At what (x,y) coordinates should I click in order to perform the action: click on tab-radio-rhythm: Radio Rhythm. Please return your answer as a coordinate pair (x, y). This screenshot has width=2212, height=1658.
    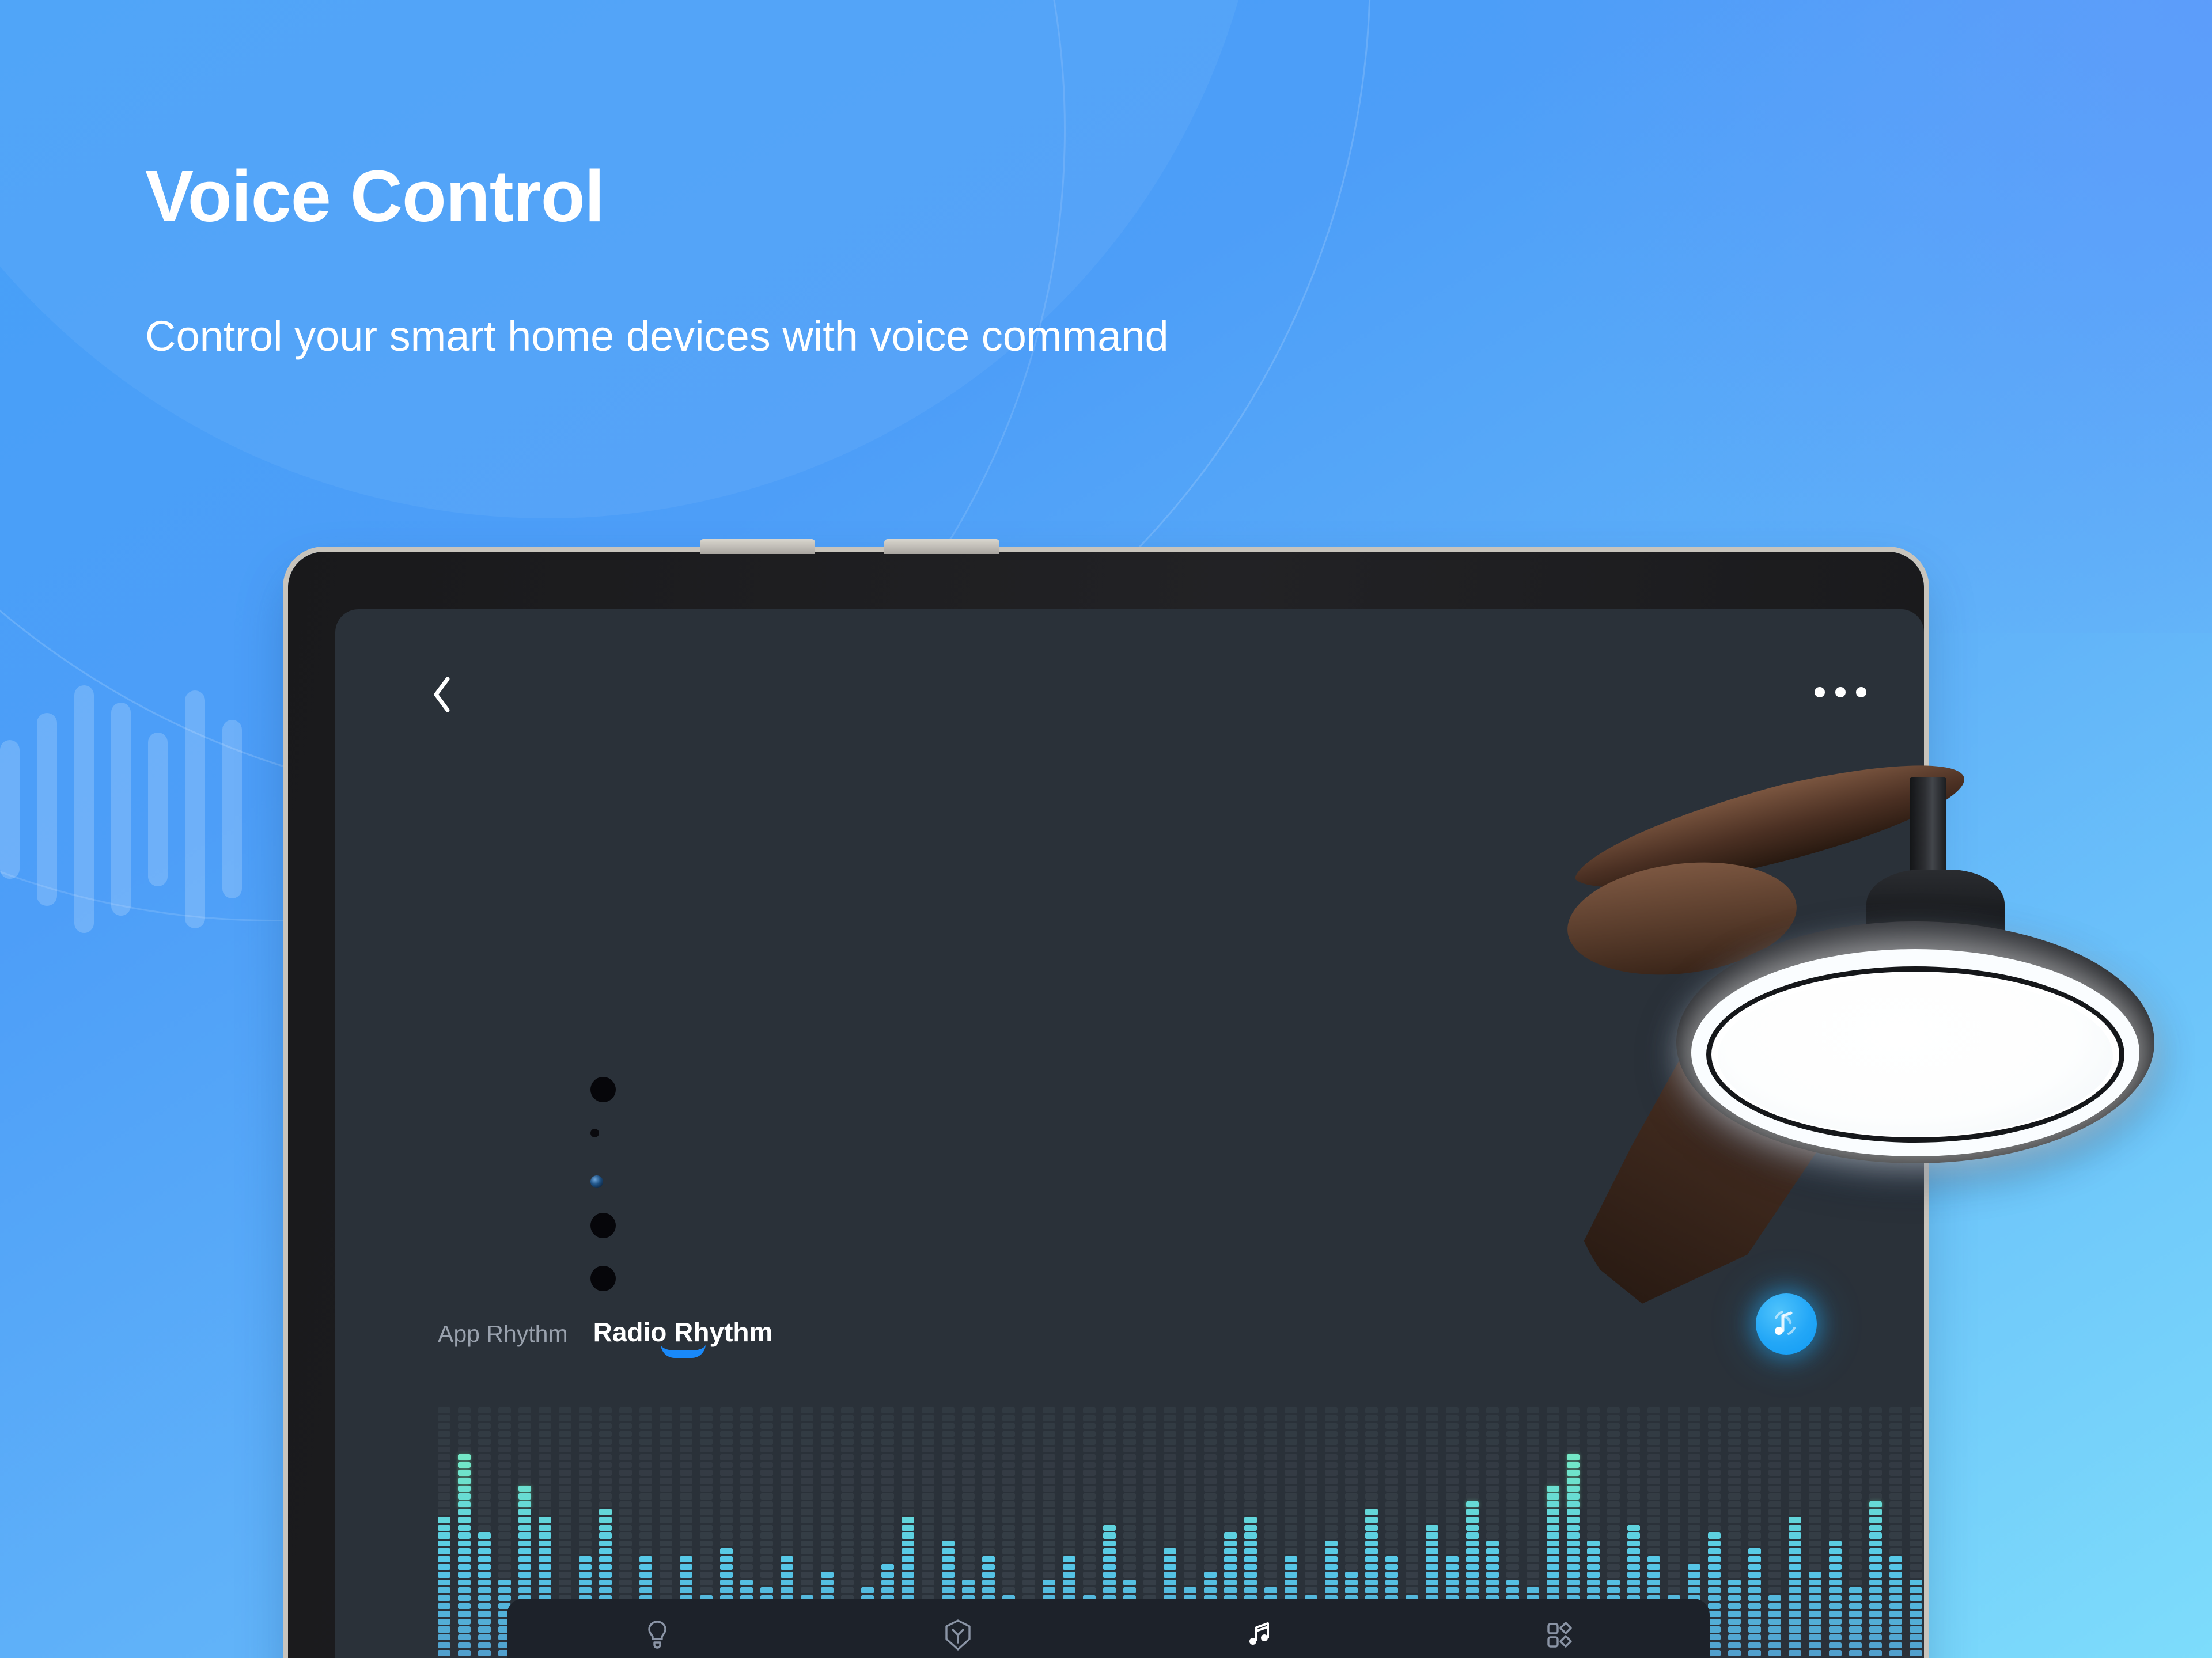
    Looking at the image, I should click on (682, 1337).